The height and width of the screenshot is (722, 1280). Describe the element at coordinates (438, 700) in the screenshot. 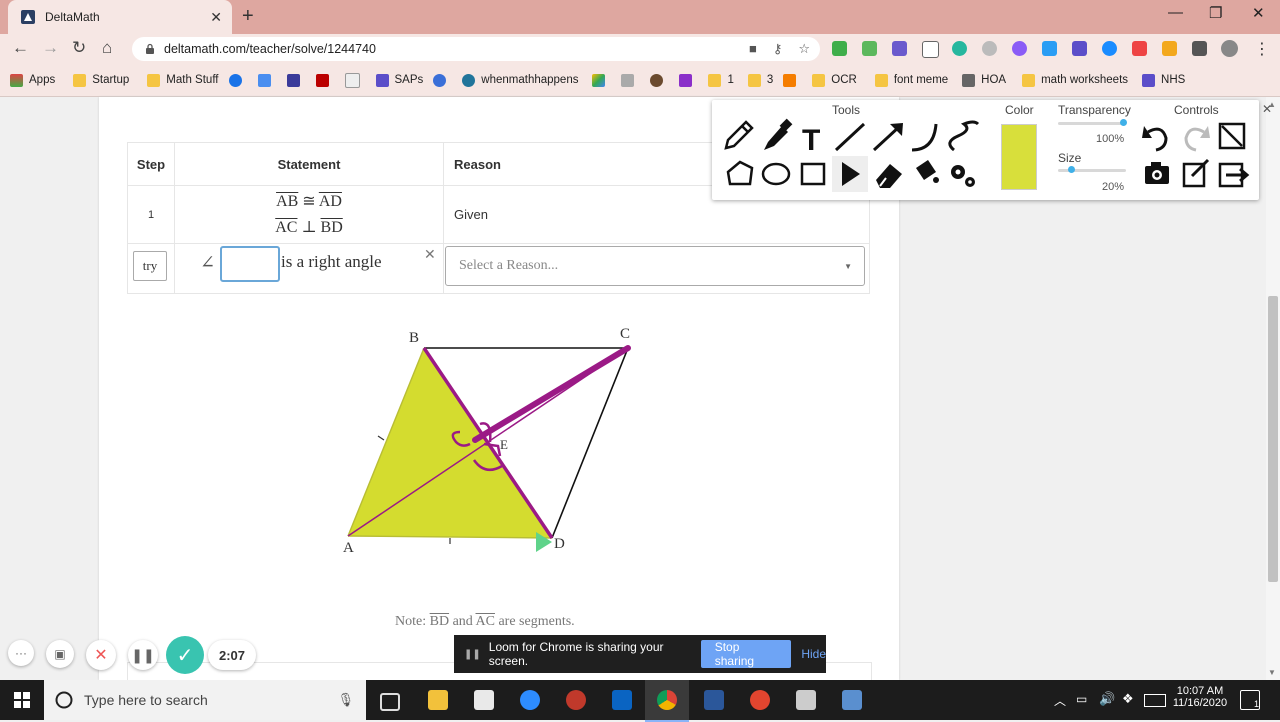

I see `file-explorer-icon` at that location.